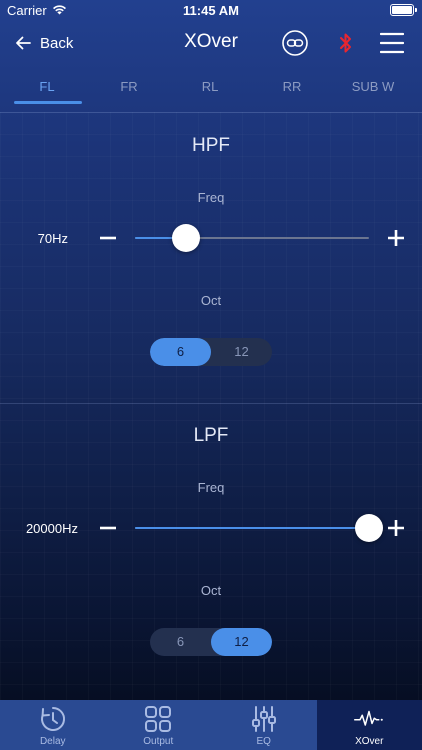 The image size is (422, 750). I want to click on link-channels-button, so click(295, 43).